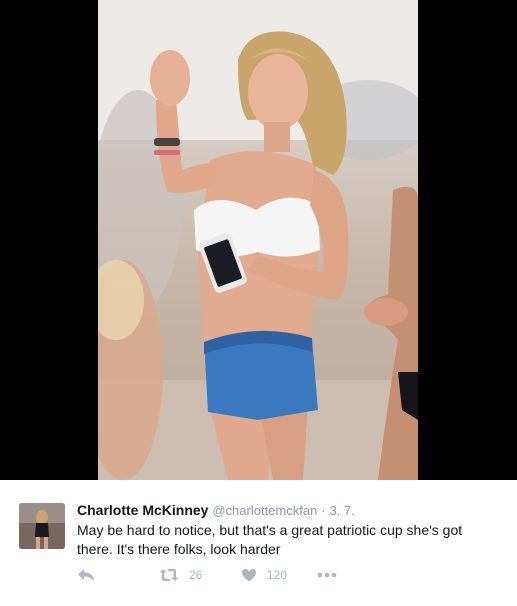 The image size is (517, 606). What do you see at coordinates (249, 575) in the screenshot?
I see `heart-icon` at bounding box center [249, 575].